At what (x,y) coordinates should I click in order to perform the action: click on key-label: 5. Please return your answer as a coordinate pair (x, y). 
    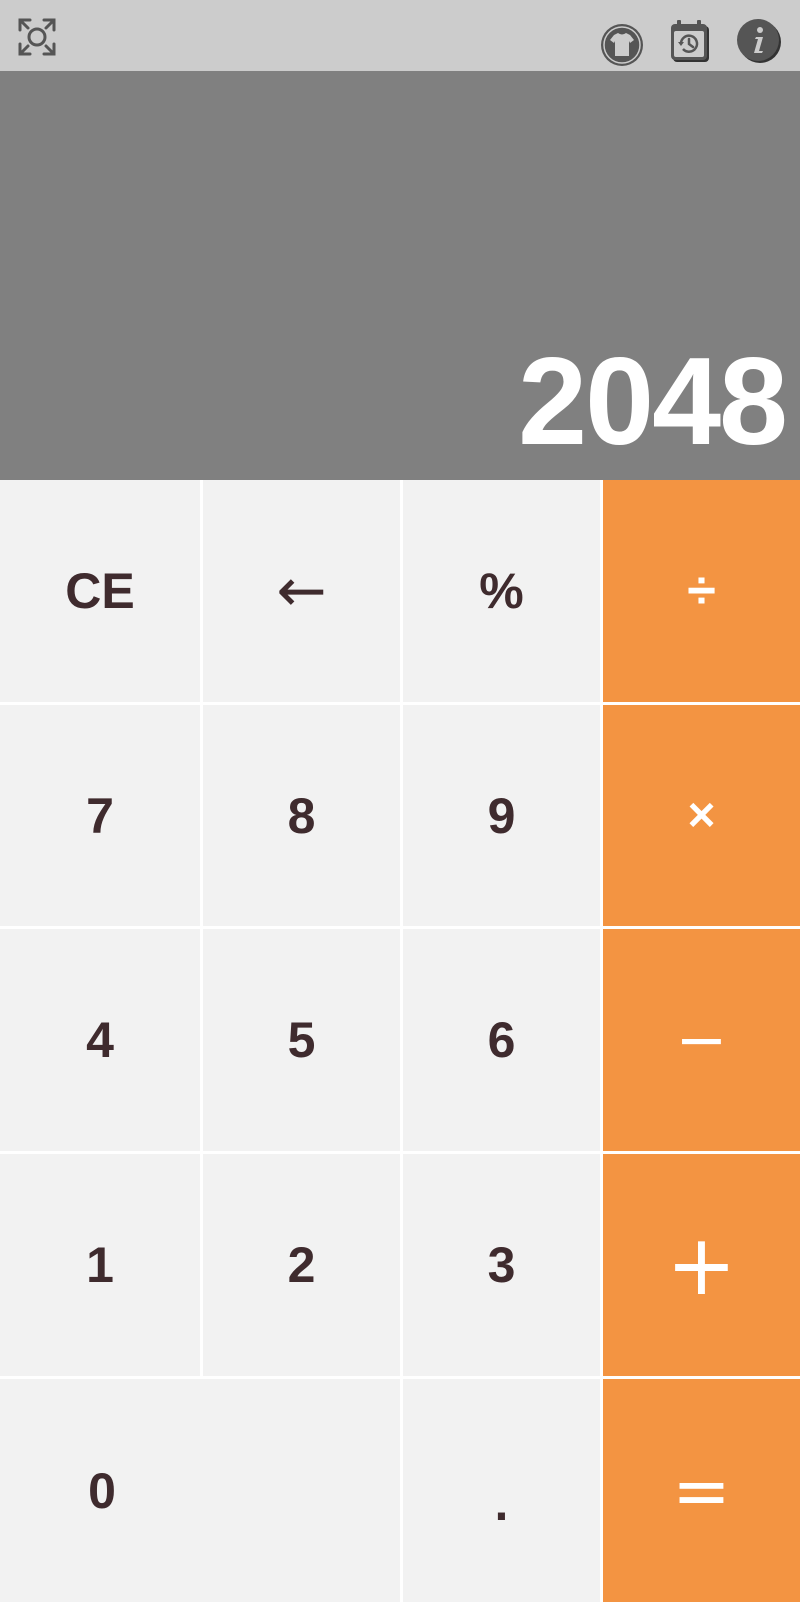
    Looking at the image, I should click on (301, 1040).